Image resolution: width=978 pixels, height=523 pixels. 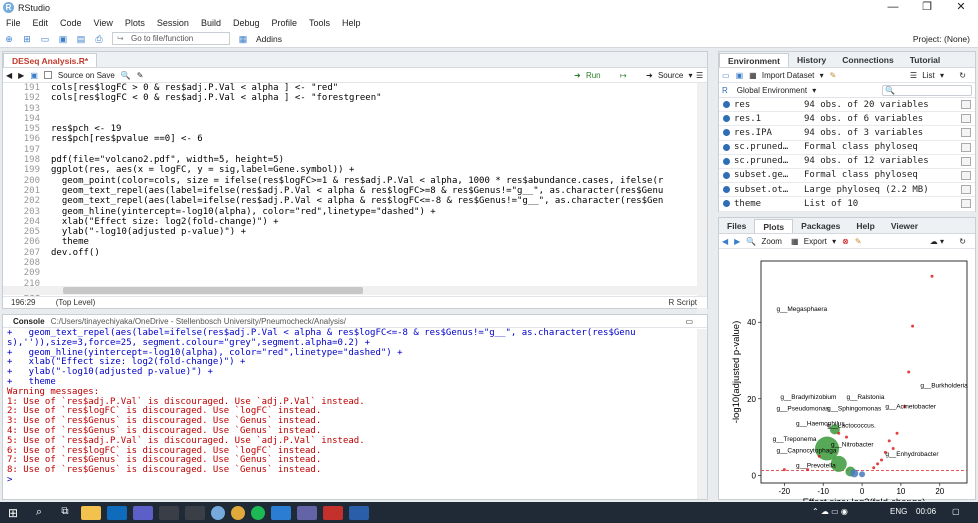 I want to click on source-button: ➜ Source ▾, so click(x=669, y=75).